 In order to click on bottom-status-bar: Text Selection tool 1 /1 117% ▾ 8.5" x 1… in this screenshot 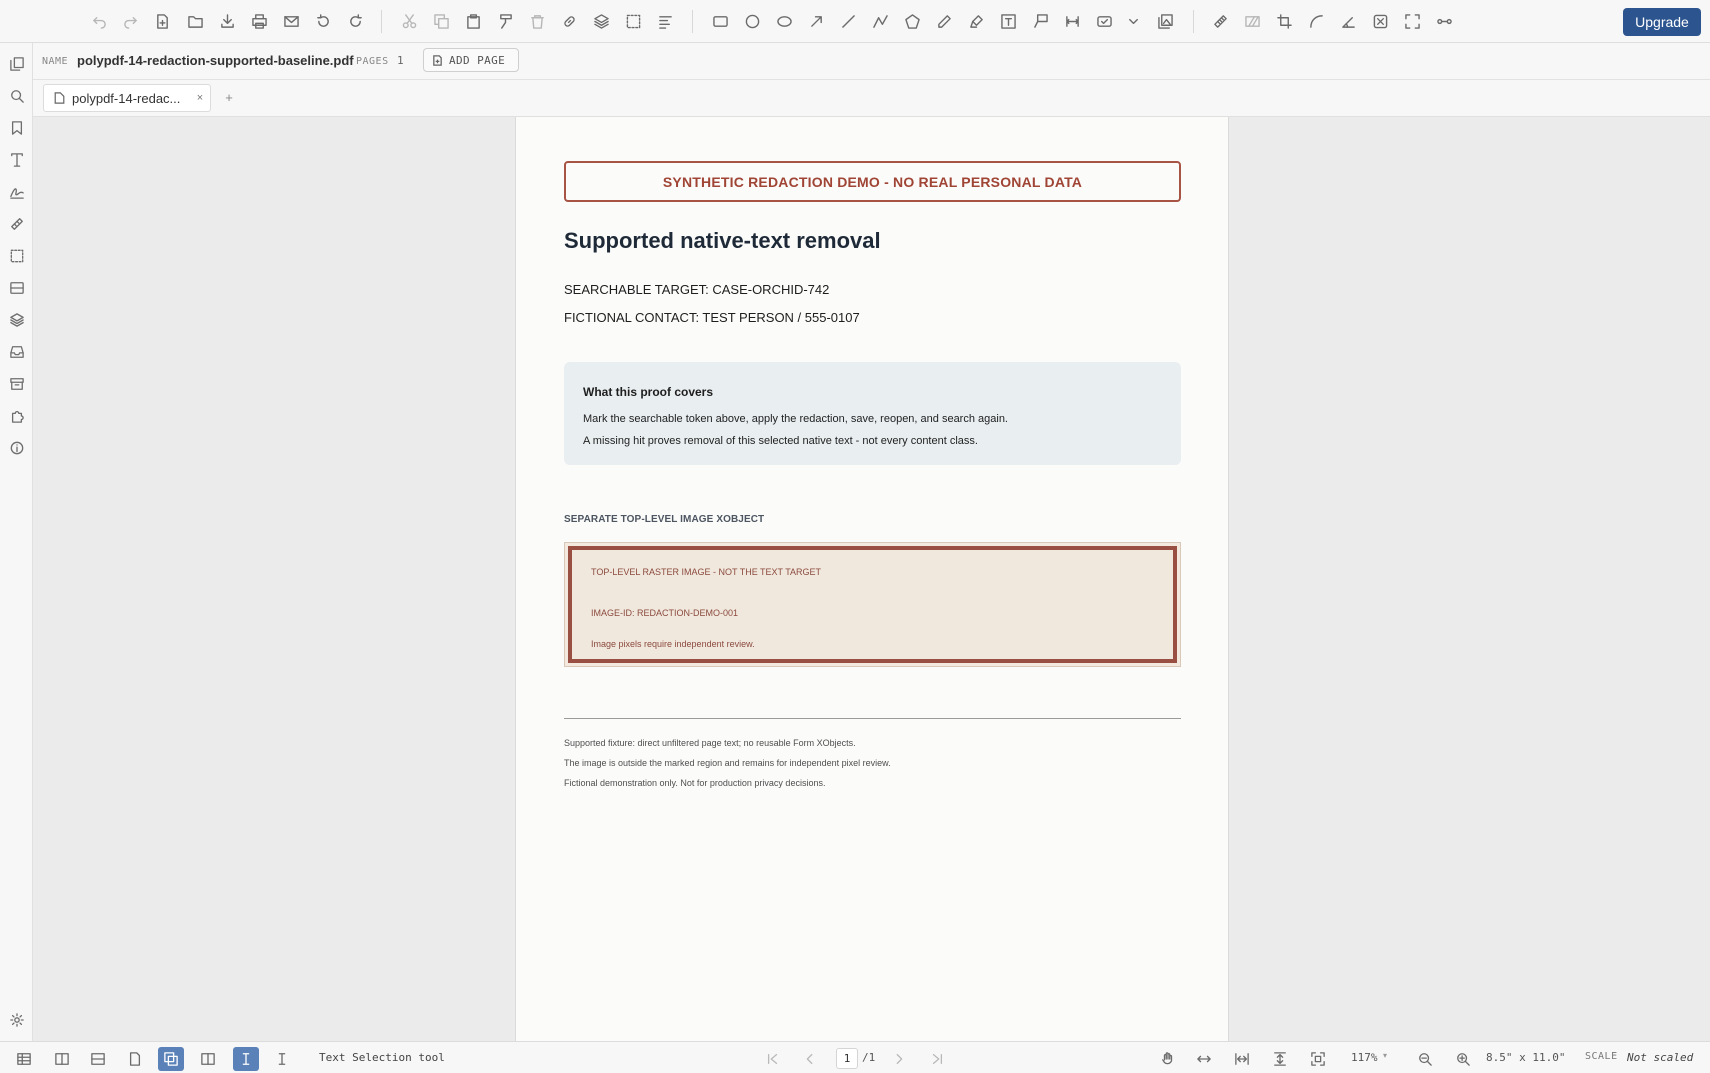, I will do `click(855, 1057)`.